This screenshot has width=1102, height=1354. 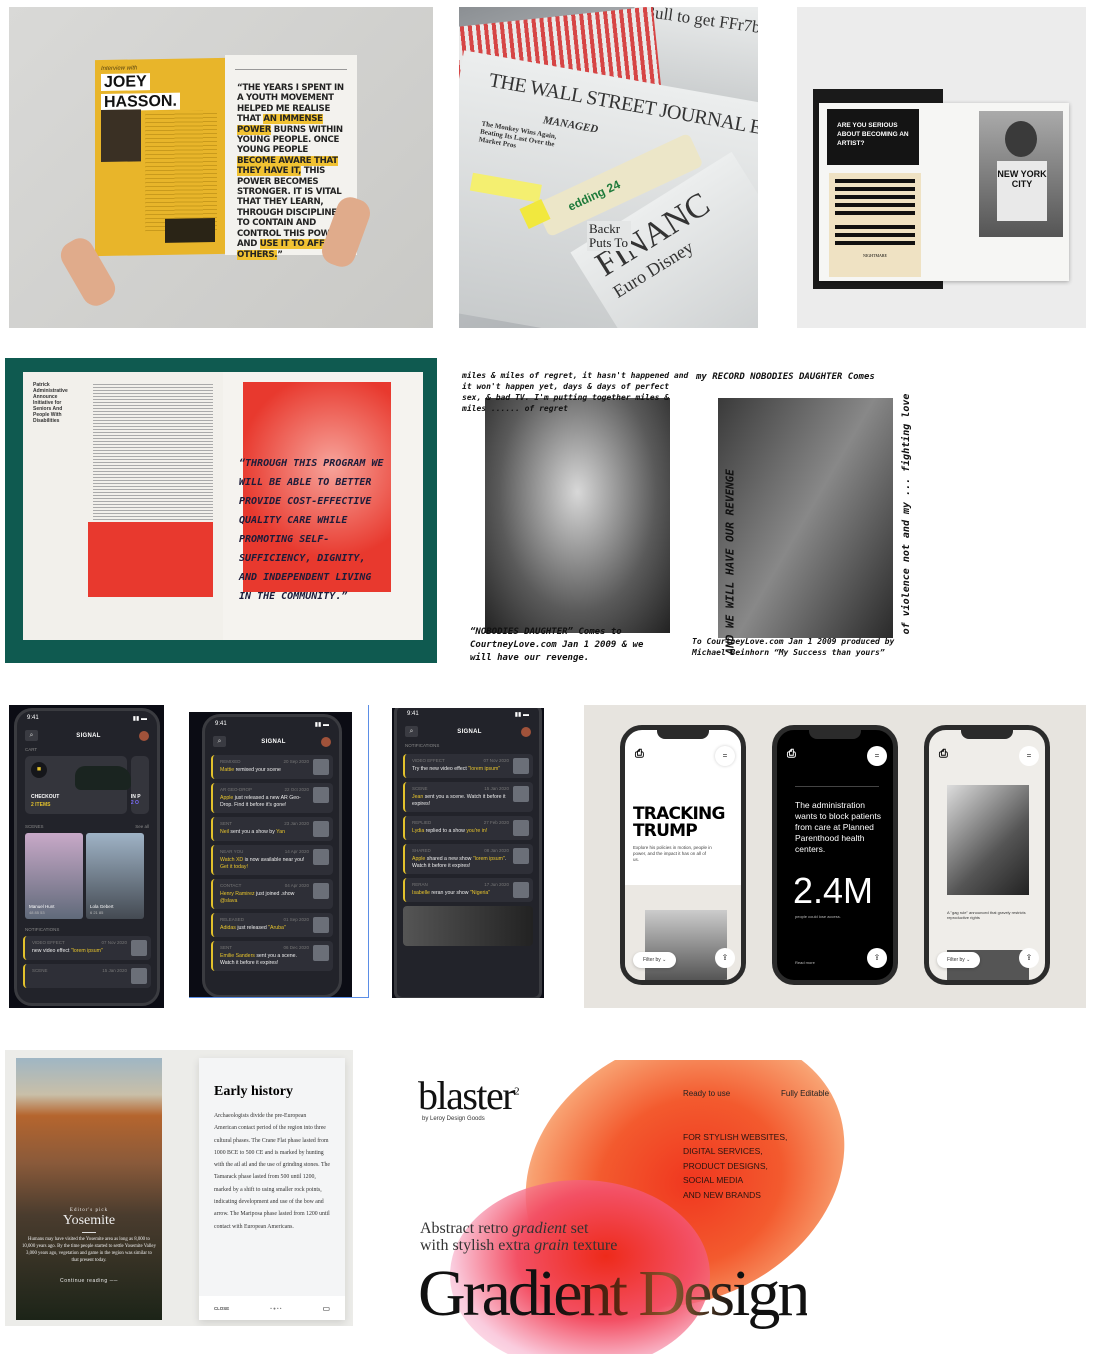 I want to click on close-button: CLOSE, so click(x=221, y=1308).